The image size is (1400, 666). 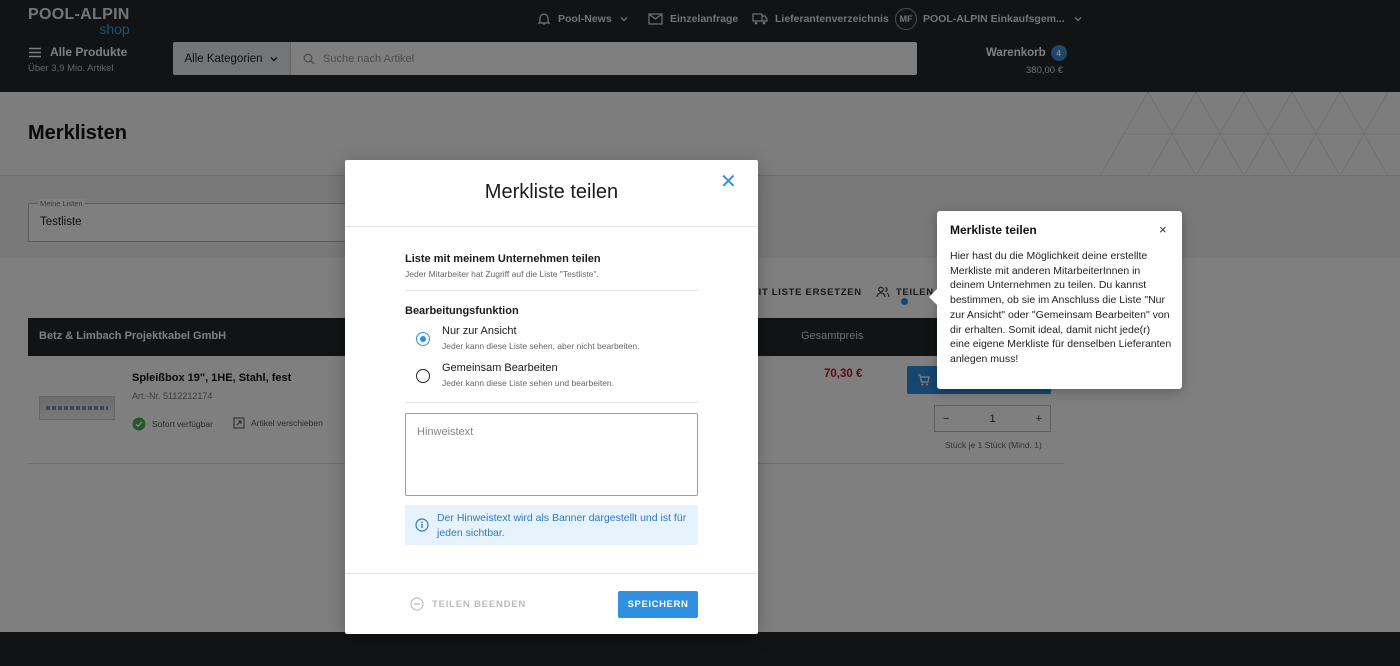 What do you see at coordinates (551, 603) in the screenshot?
I see `dialog-footer: TEILEN BEENDEN SPEICHERN` at bounding box center [551, 603].